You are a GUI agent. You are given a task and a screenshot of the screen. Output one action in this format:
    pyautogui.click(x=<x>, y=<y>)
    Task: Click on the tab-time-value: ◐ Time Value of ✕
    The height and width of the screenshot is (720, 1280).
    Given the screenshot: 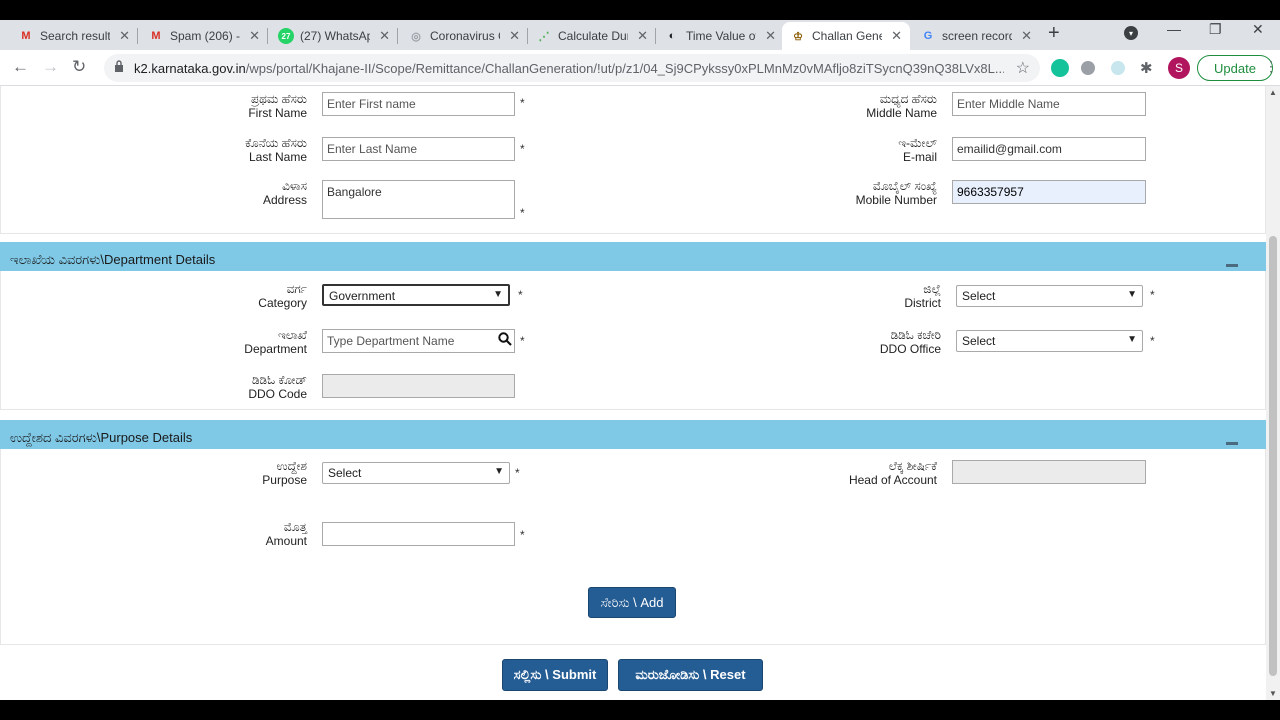 What is the action you would take?
    pyautogui.click(x=720, y=36)
    